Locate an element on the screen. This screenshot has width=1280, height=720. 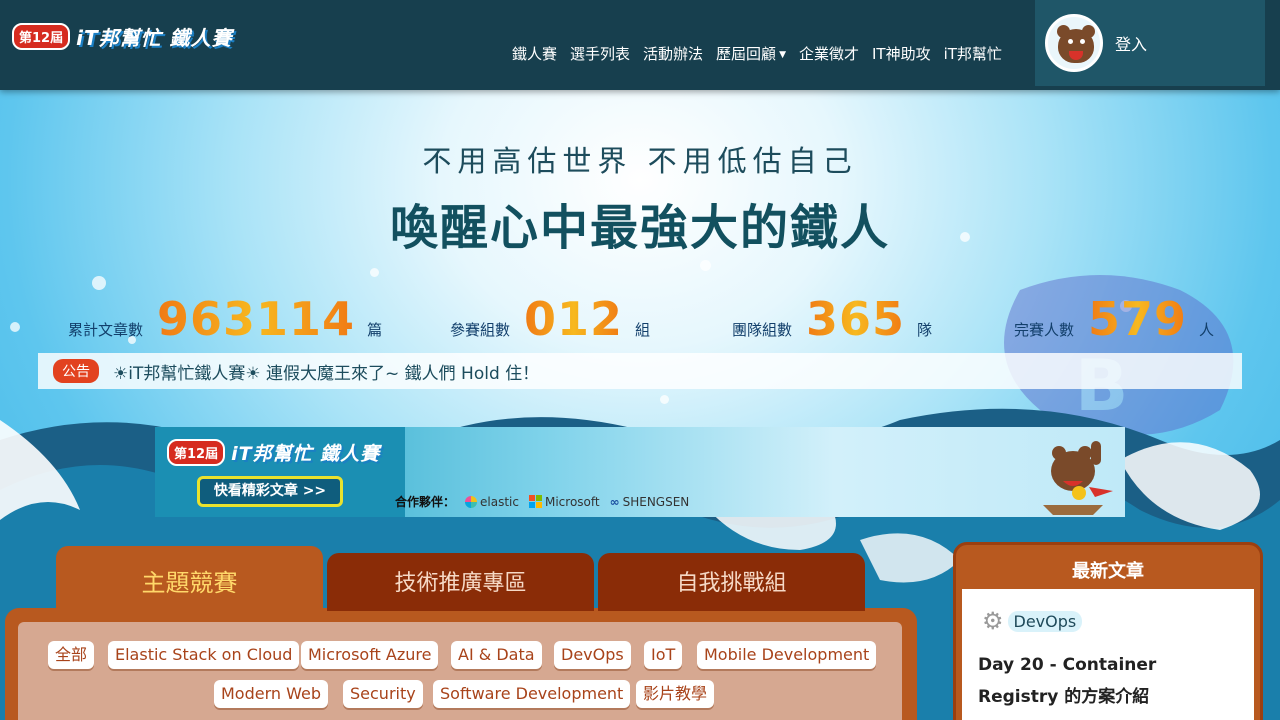
tag-iot: IoT is located at coordinates (663, 655).